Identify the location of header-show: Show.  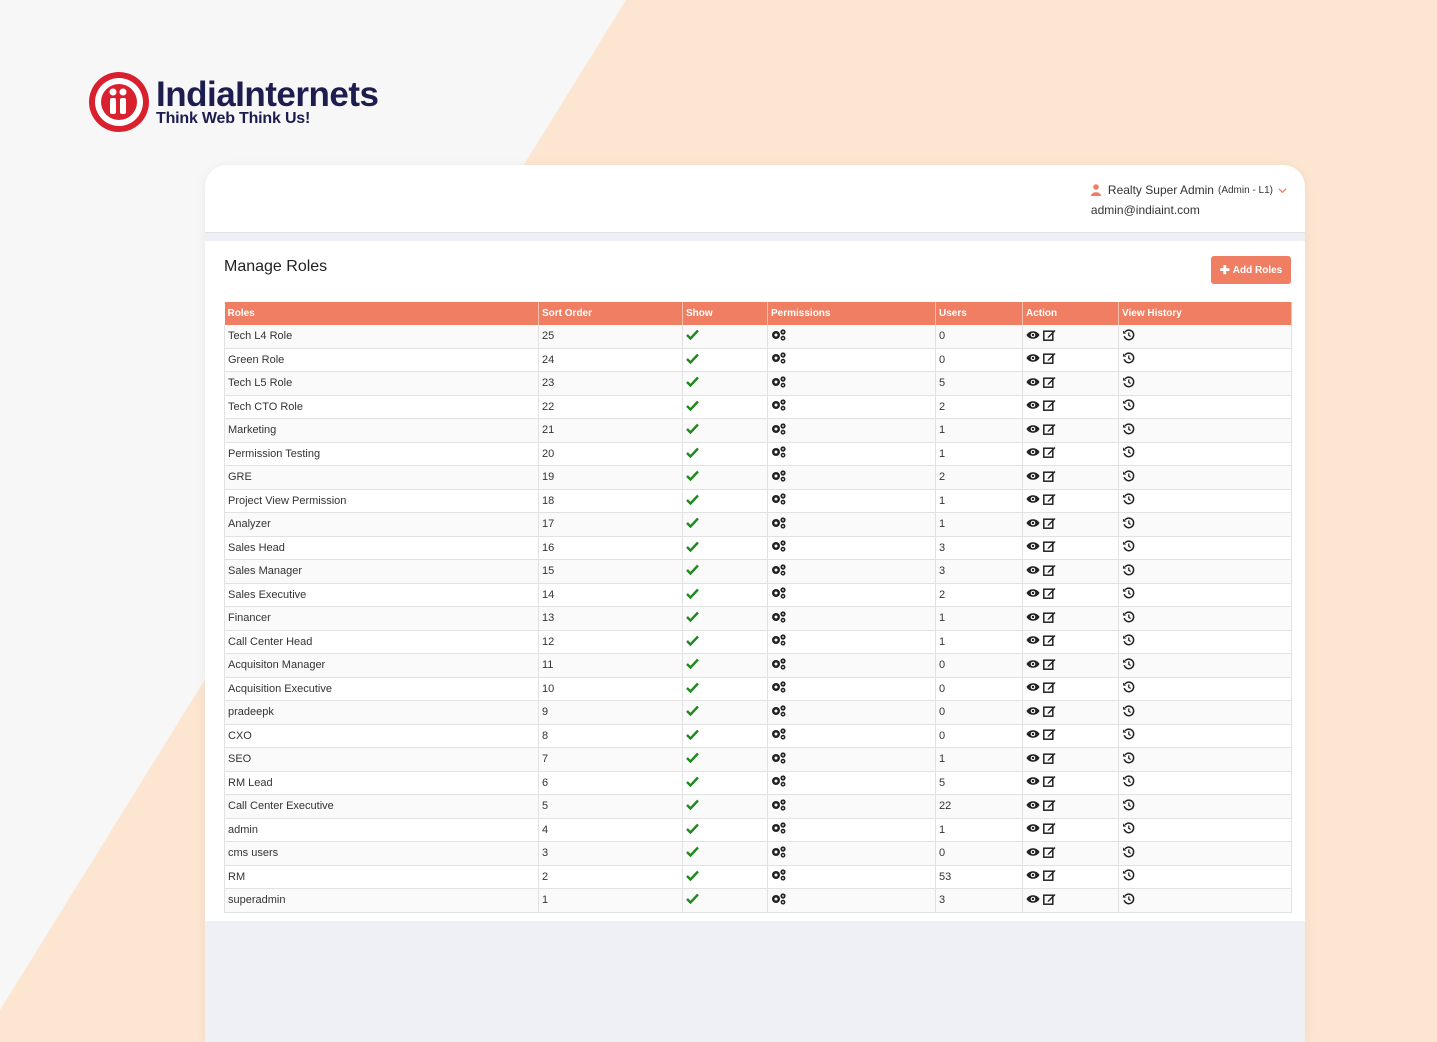
(725, 313).